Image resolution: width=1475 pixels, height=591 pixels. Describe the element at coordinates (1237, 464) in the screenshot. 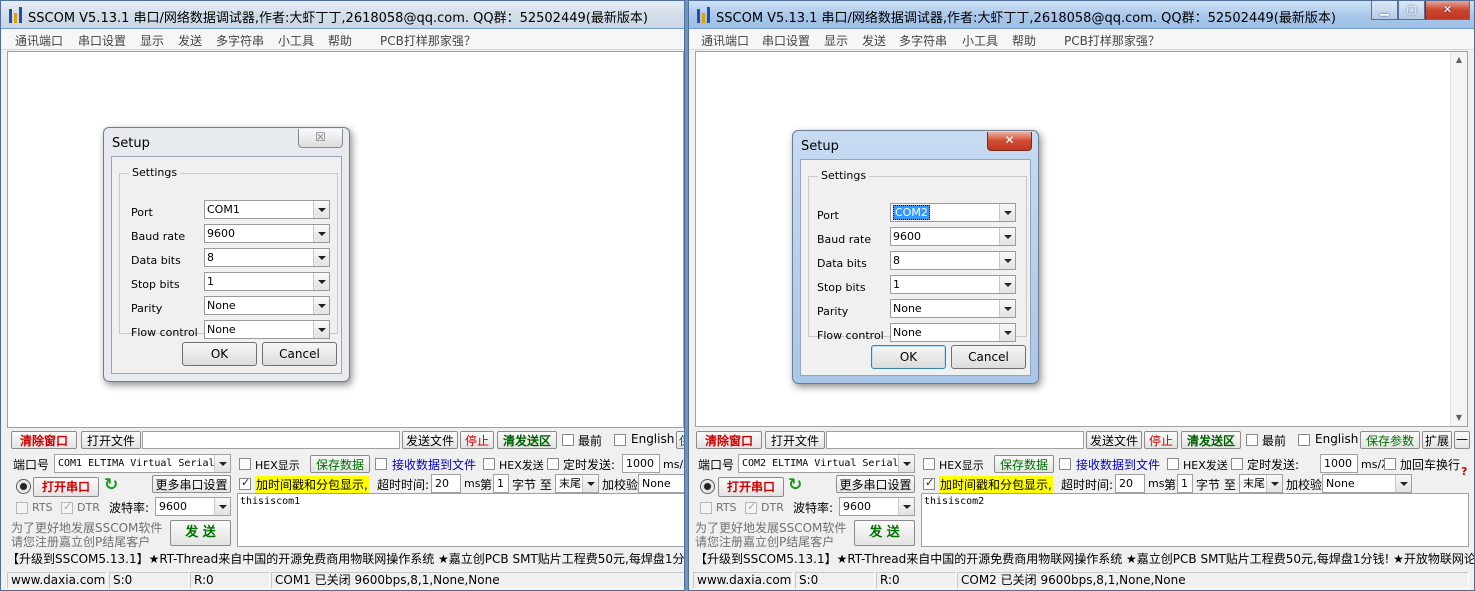

I see `timed-send-checkbox` at that location.